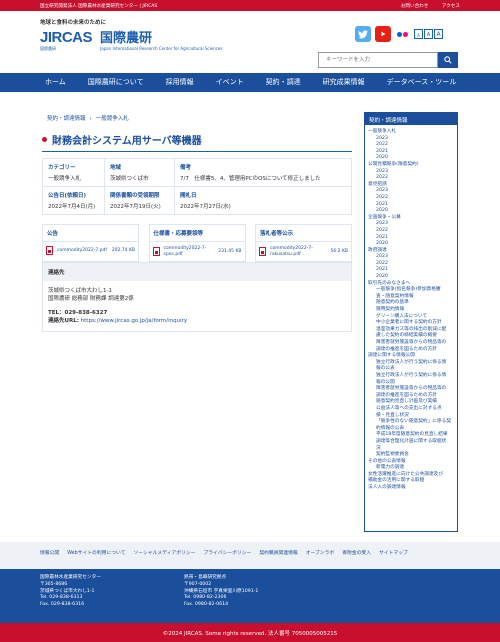 The height and width of the screenshot is (642, 500). Describe the element at coordinates (96, 555) in the screenshot. I see `footer-link-site-usage: Webサイトの利用について` at that location.